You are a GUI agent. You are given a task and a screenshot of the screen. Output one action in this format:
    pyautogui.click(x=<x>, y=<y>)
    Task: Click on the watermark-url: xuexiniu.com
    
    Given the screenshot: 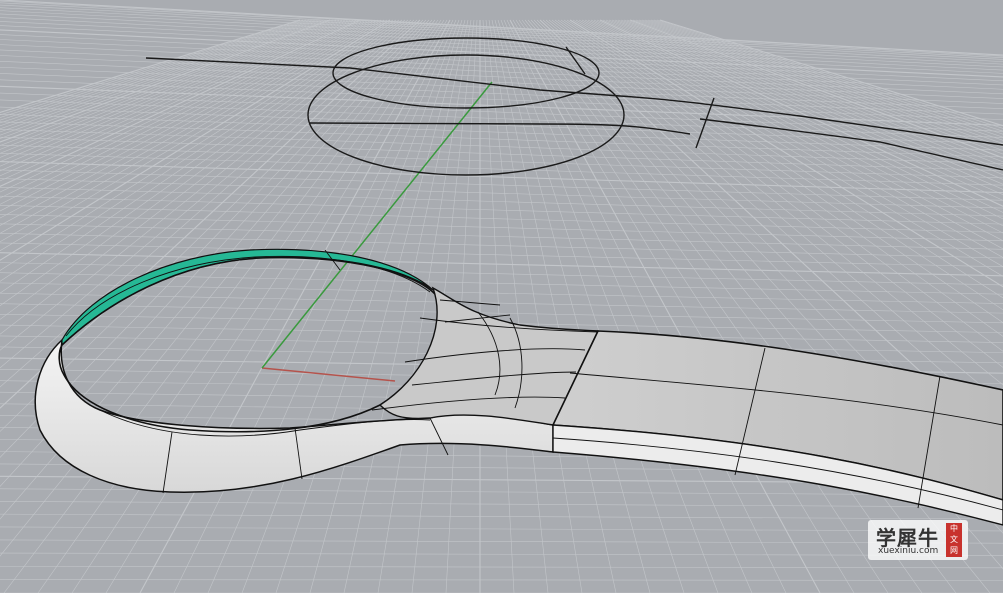 What is the action you would take?
    pyautogui.click(x=908, y=551)
    